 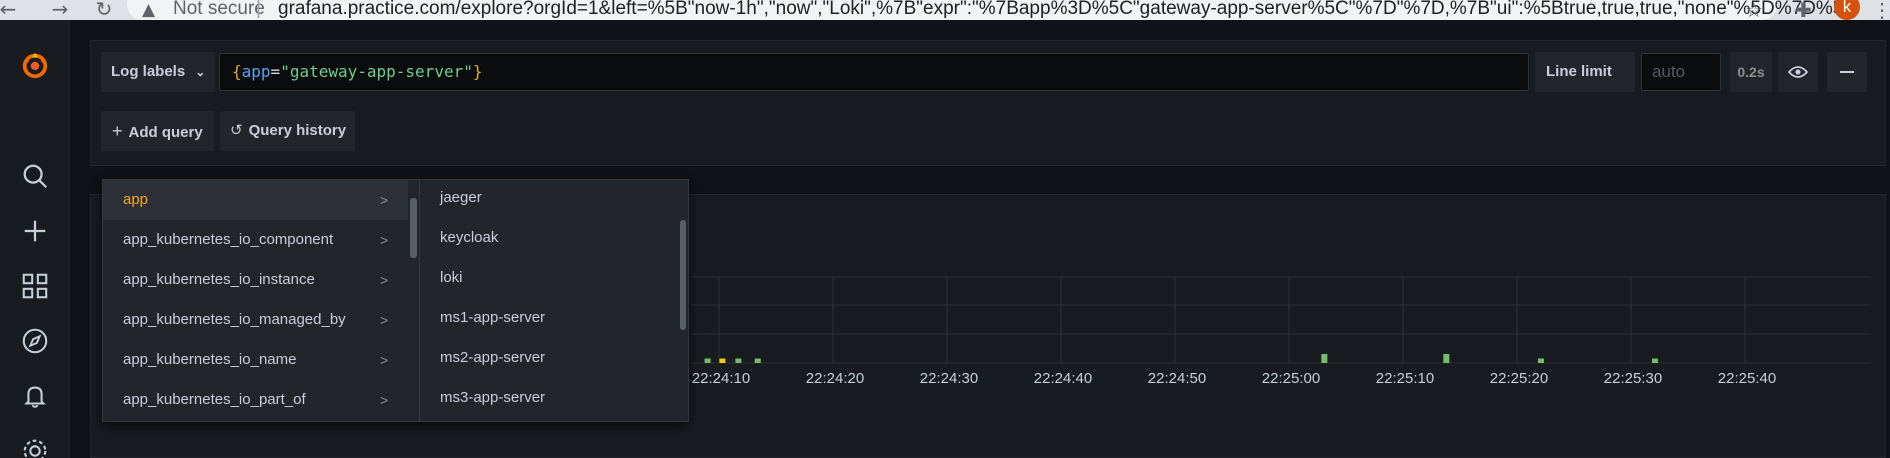 What do you see at coordinates (1405, 378) in the screenshot?
I see `x-tick-label: 22:25:10` at bounding box center [1405, 378].